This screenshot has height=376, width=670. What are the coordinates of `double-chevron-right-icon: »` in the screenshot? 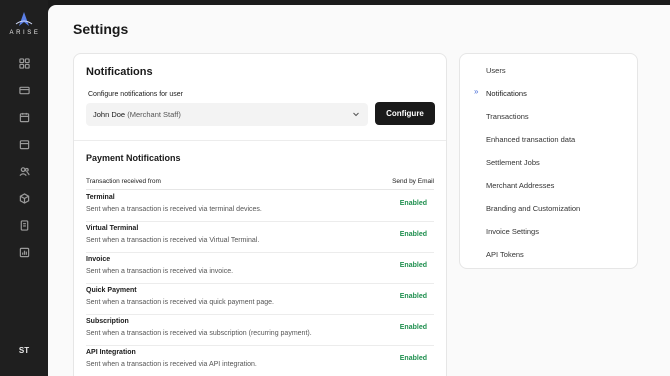 It's located at (476, 91).